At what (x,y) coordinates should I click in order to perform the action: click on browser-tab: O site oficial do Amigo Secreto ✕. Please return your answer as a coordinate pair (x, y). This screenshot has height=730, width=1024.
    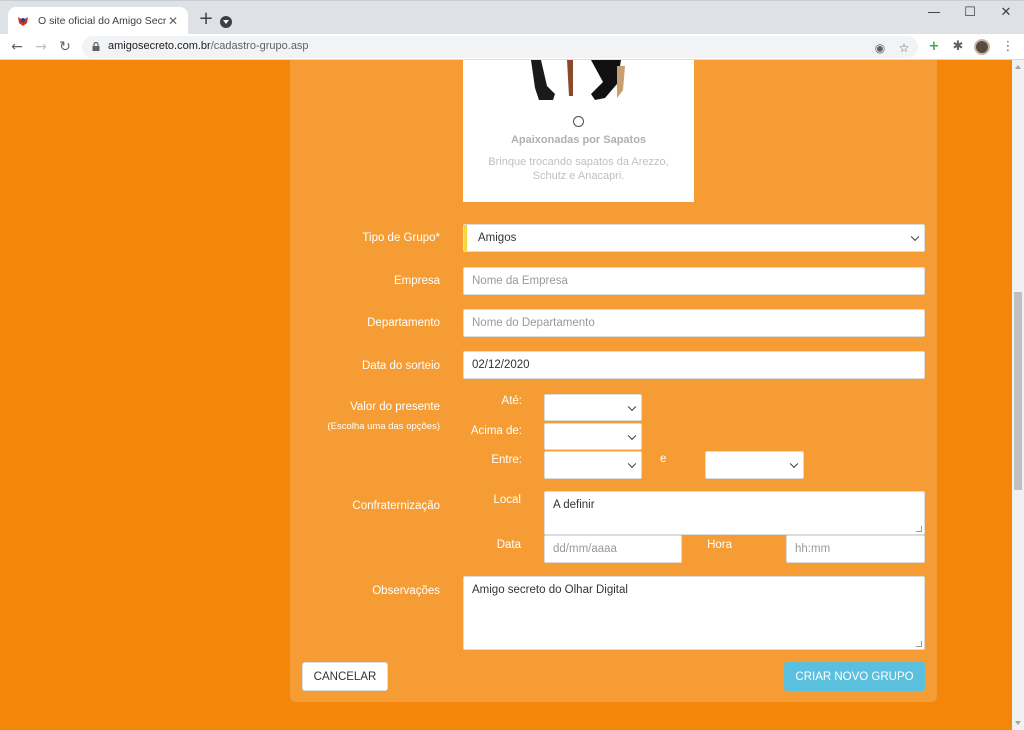
    Looking at the image, I should click on (98, 21).